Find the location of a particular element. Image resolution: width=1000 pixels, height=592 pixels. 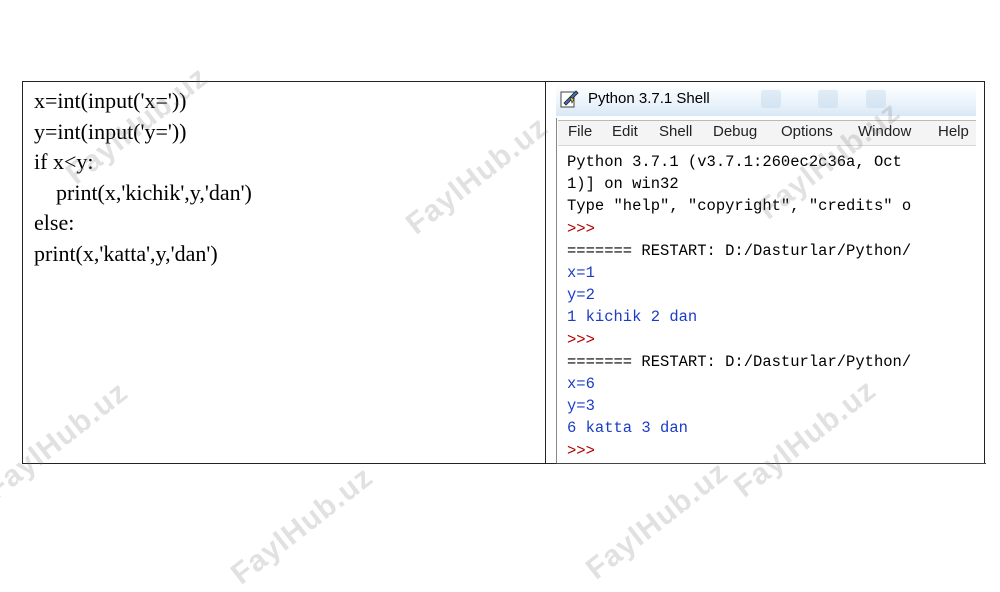

shell-output-line: x=6 is located at coordinates (581, 384).